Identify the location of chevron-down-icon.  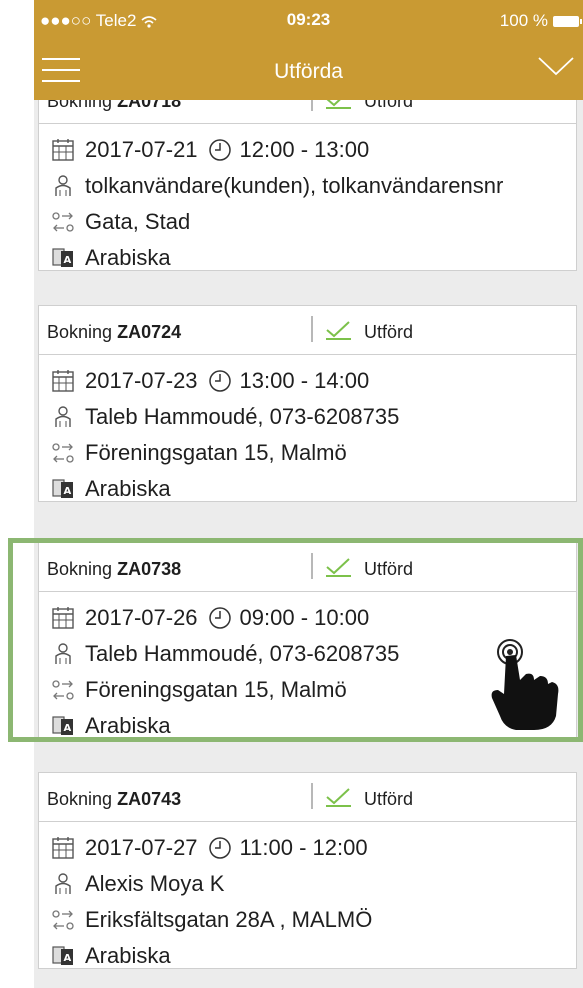
(556, 66).